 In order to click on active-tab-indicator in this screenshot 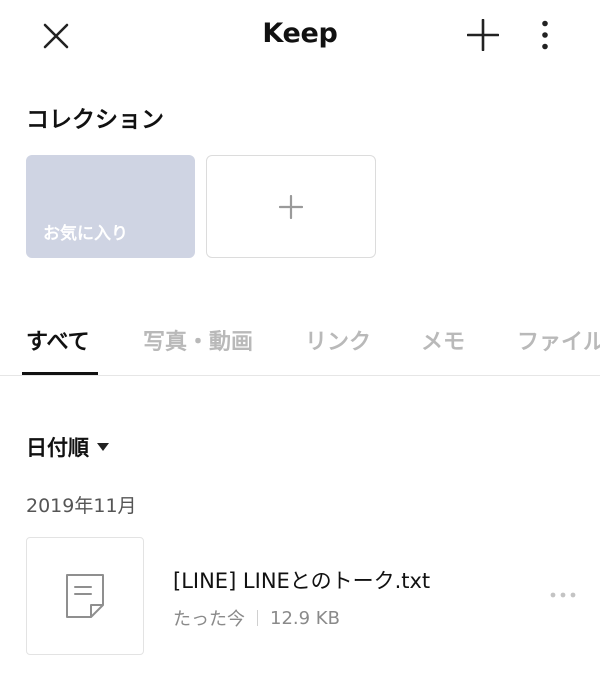, I will do `click(60, 373)`.